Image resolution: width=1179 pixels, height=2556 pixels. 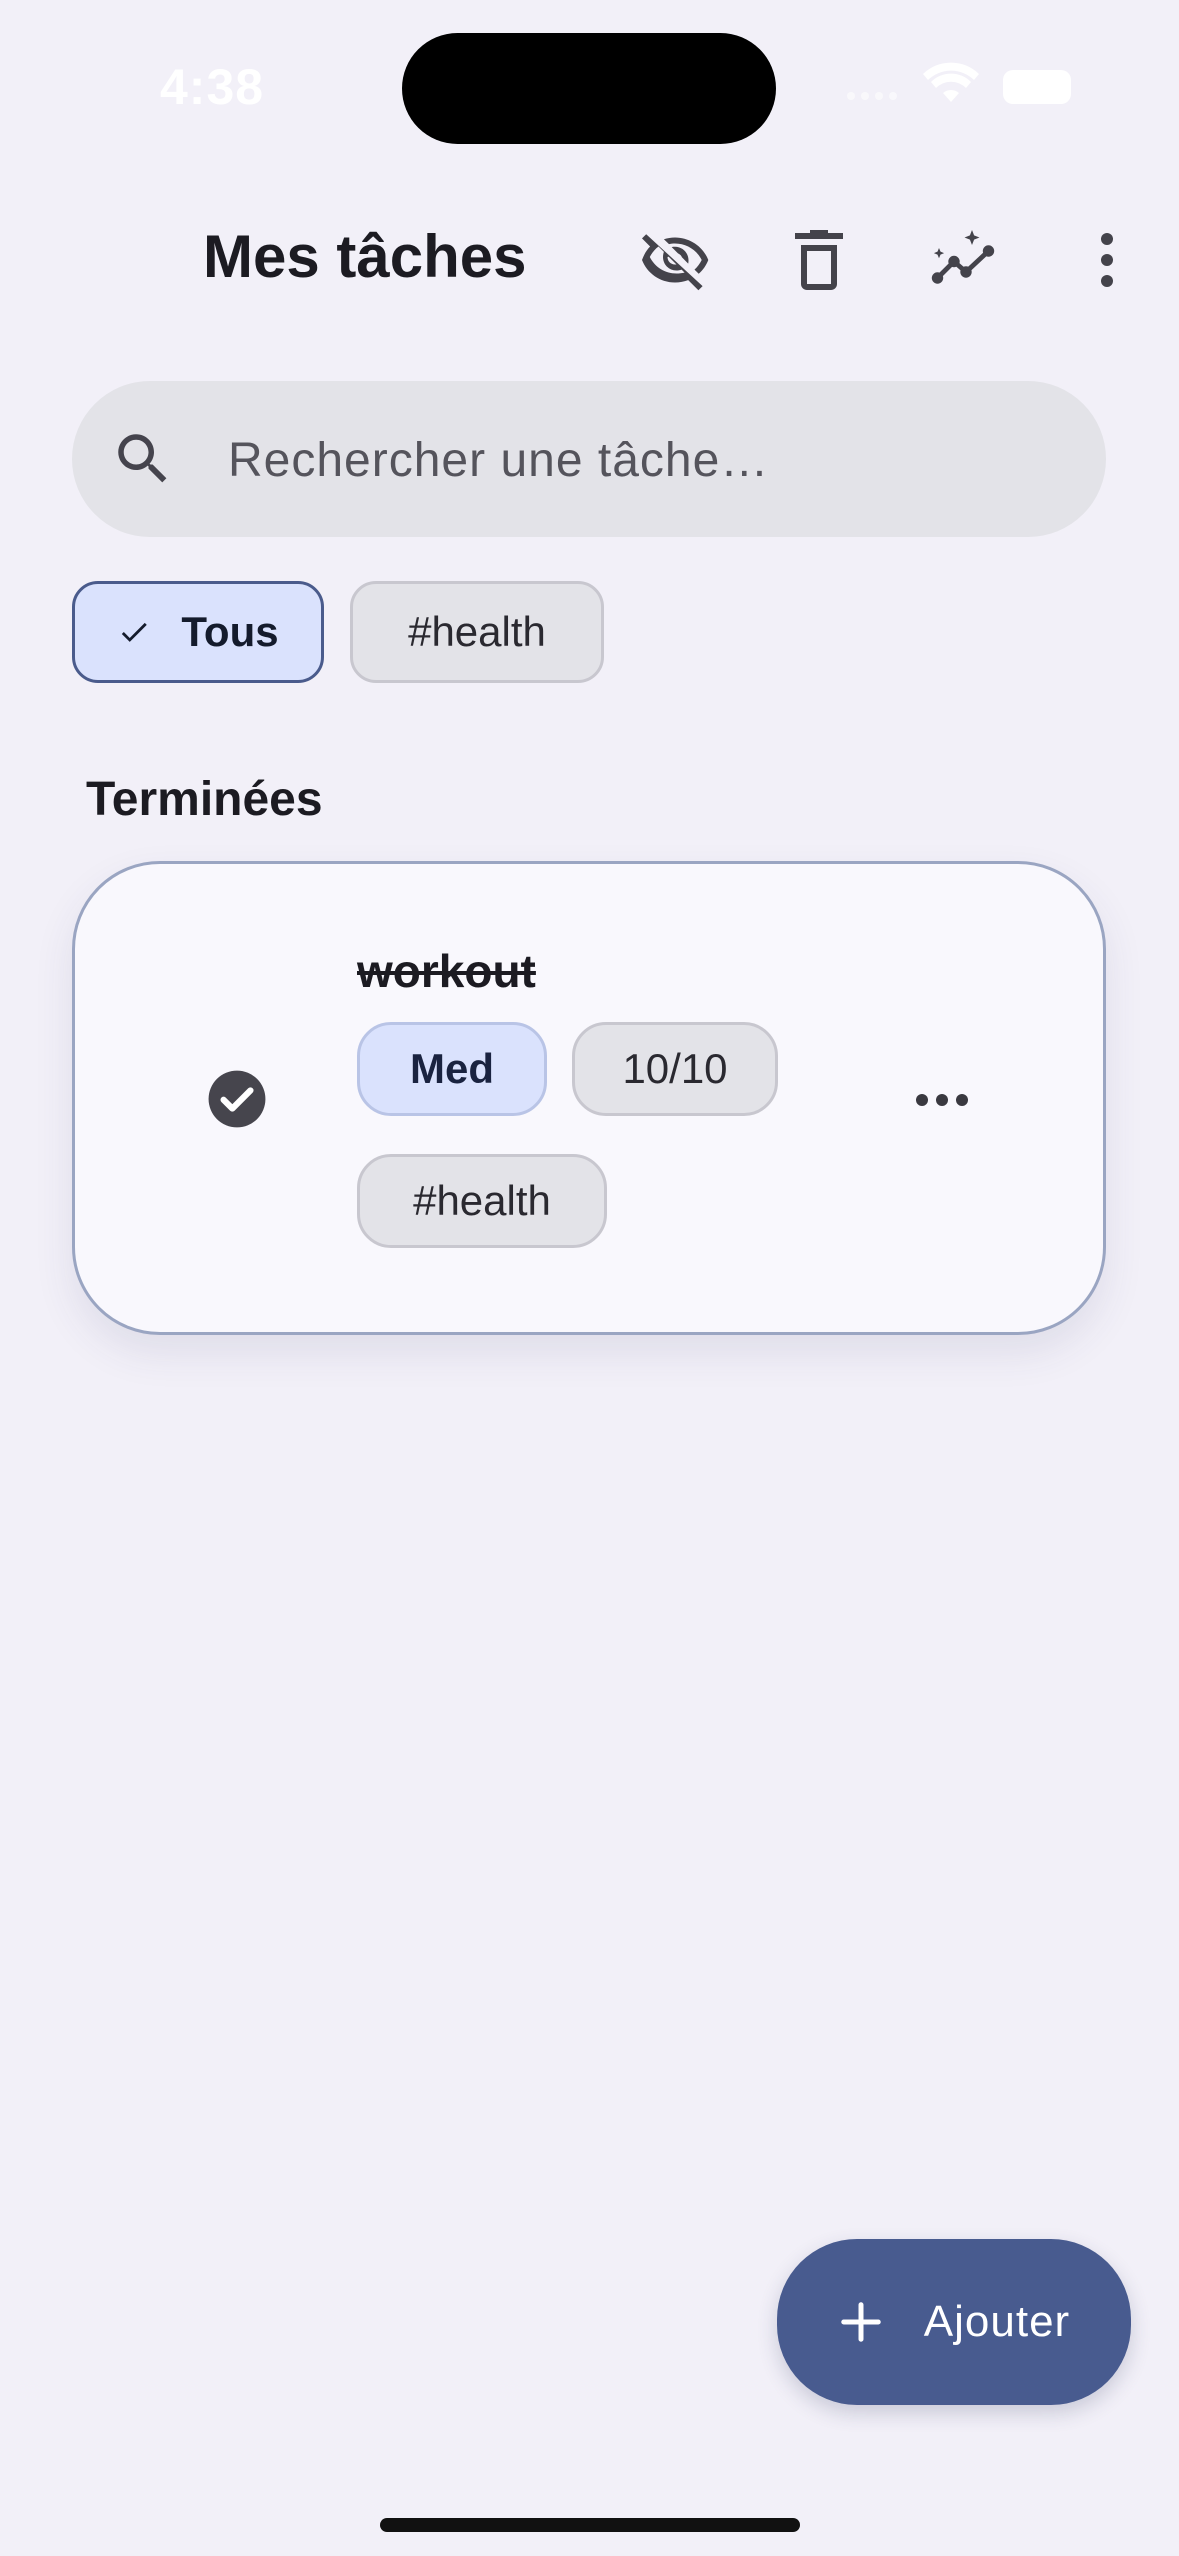 What do you see at coordinates (963, 257) in the screenshot?
I see `insights-icon` at bounding box center [963, 257].